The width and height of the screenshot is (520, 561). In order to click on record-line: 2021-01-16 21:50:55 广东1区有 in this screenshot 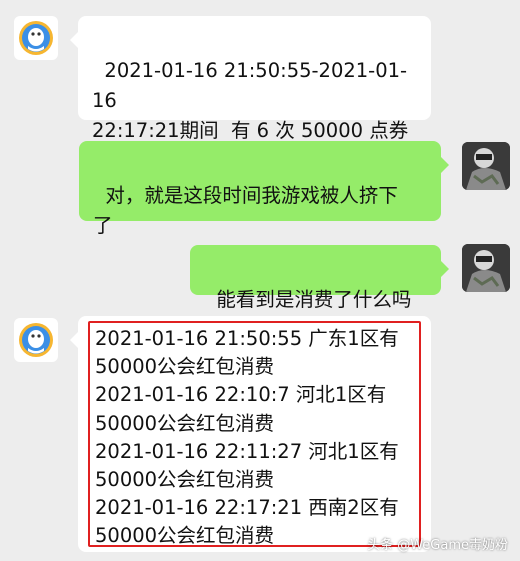, I will do `click(247, 338)`.